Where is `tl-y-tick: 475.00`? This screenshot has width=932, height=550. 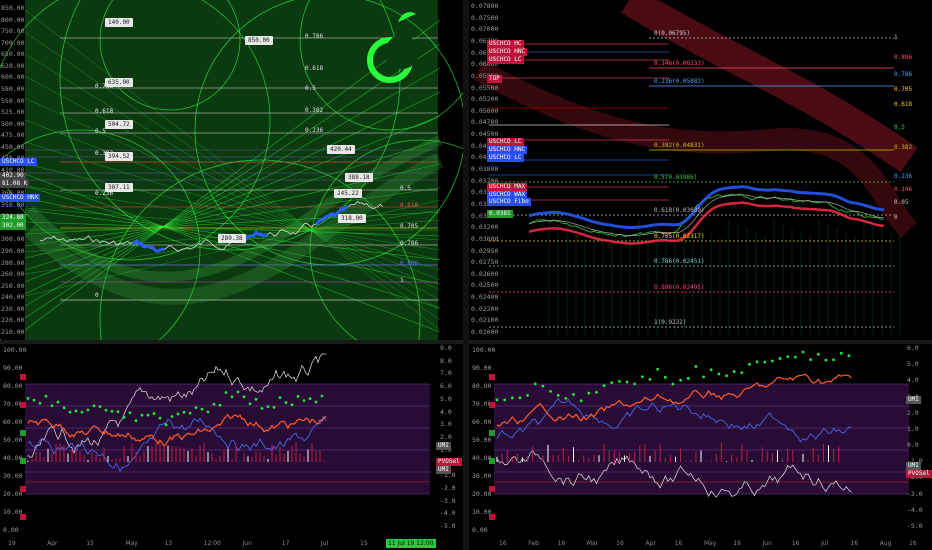 tl-y-tick: 475.00 is located at coordinates (13, 135).